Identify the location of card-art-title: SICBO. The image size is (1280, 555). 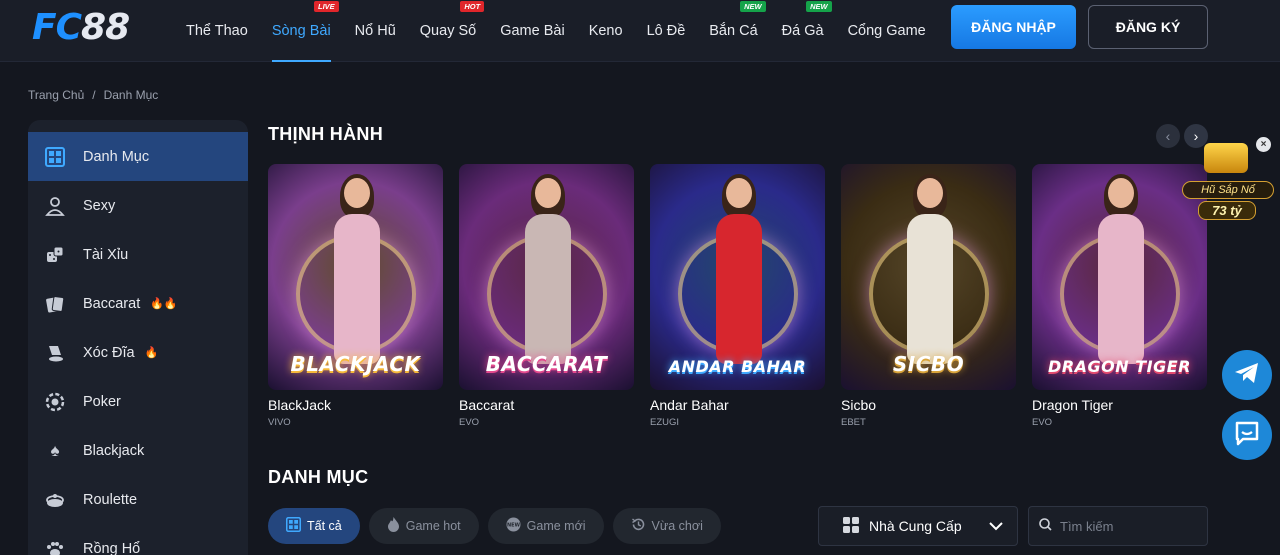
(928, 364).